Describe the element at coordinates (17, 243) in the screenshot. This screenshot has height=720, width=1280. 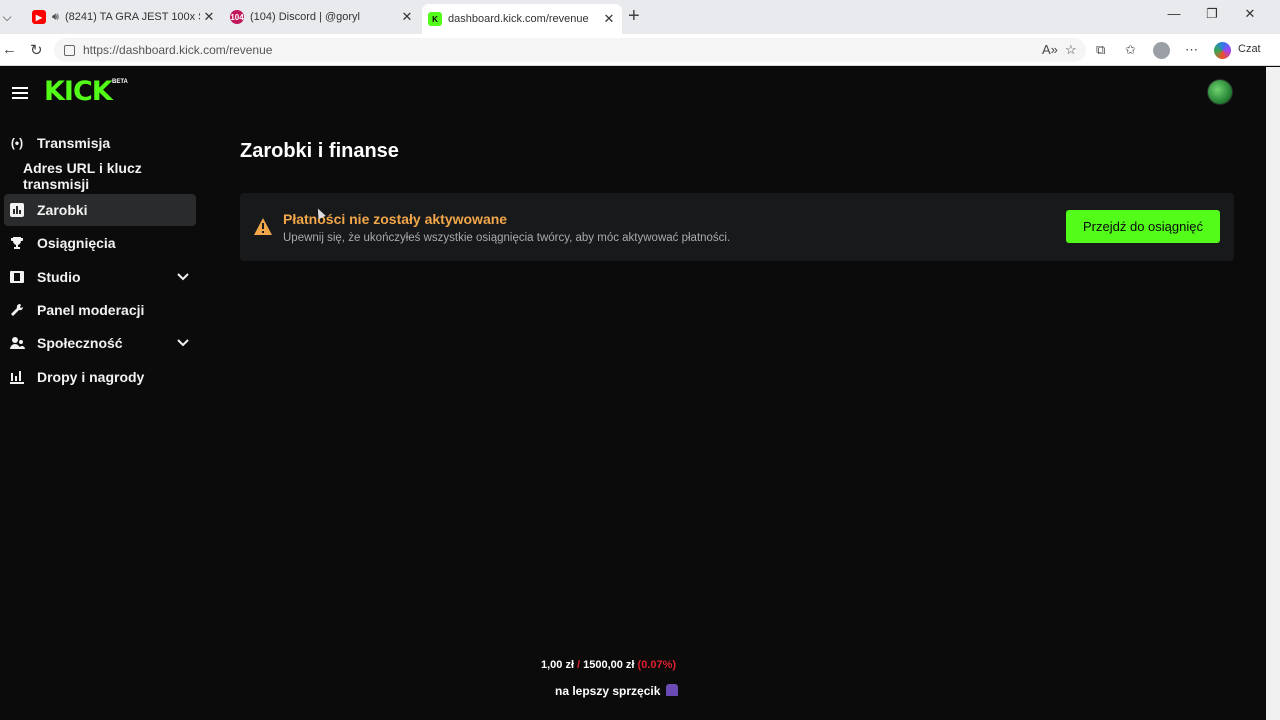
I see `trophy-icon` at that location.